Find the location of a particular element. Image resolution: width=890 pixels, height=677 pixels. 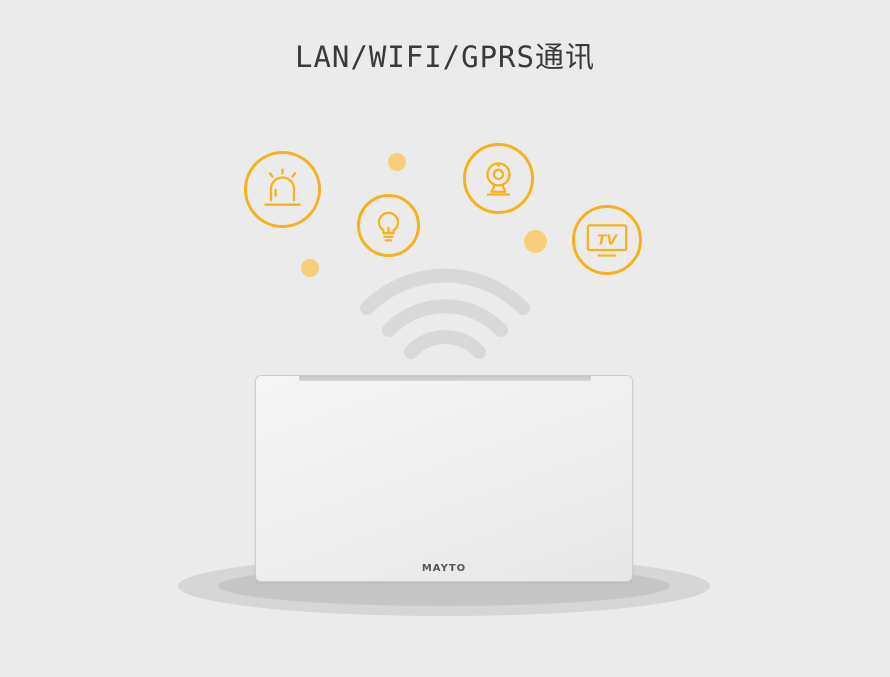

heater-panel: MAYTO is located at coordinates (444, 478).